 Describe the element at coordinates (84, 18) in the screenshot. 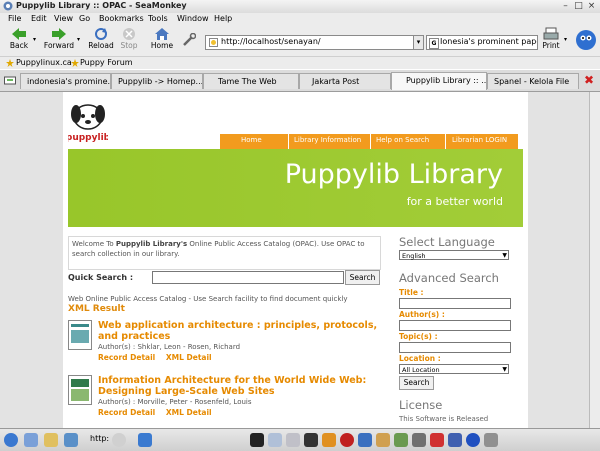

I see `menu-go: Go` at that location.